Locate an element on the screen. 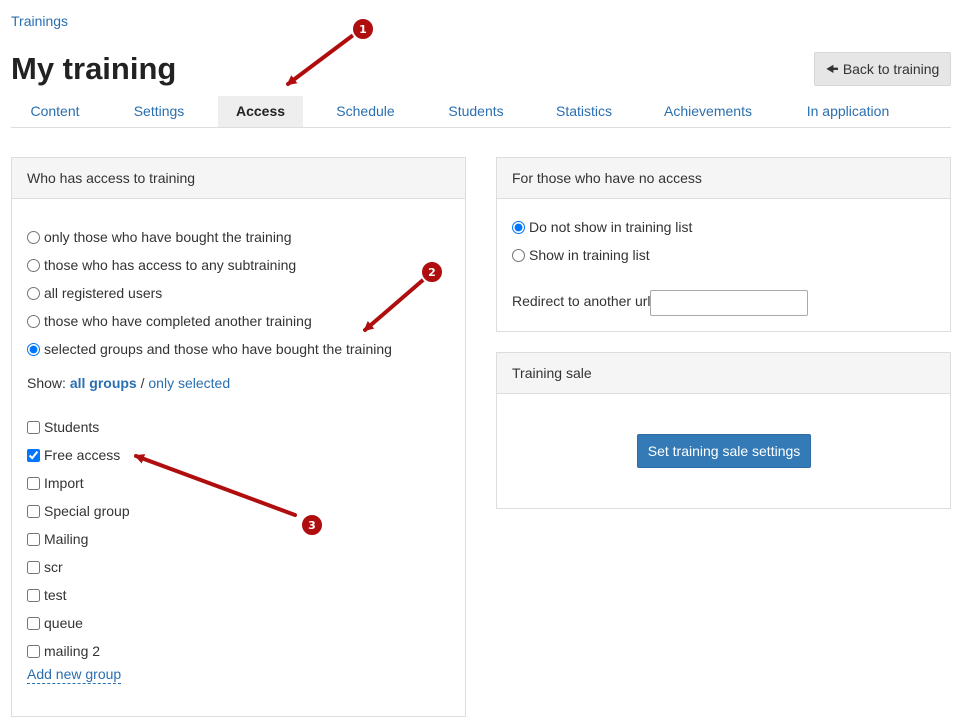 The height and width of the screenshot is (717, 959). group-label: test is located at coordinates (55, 595).